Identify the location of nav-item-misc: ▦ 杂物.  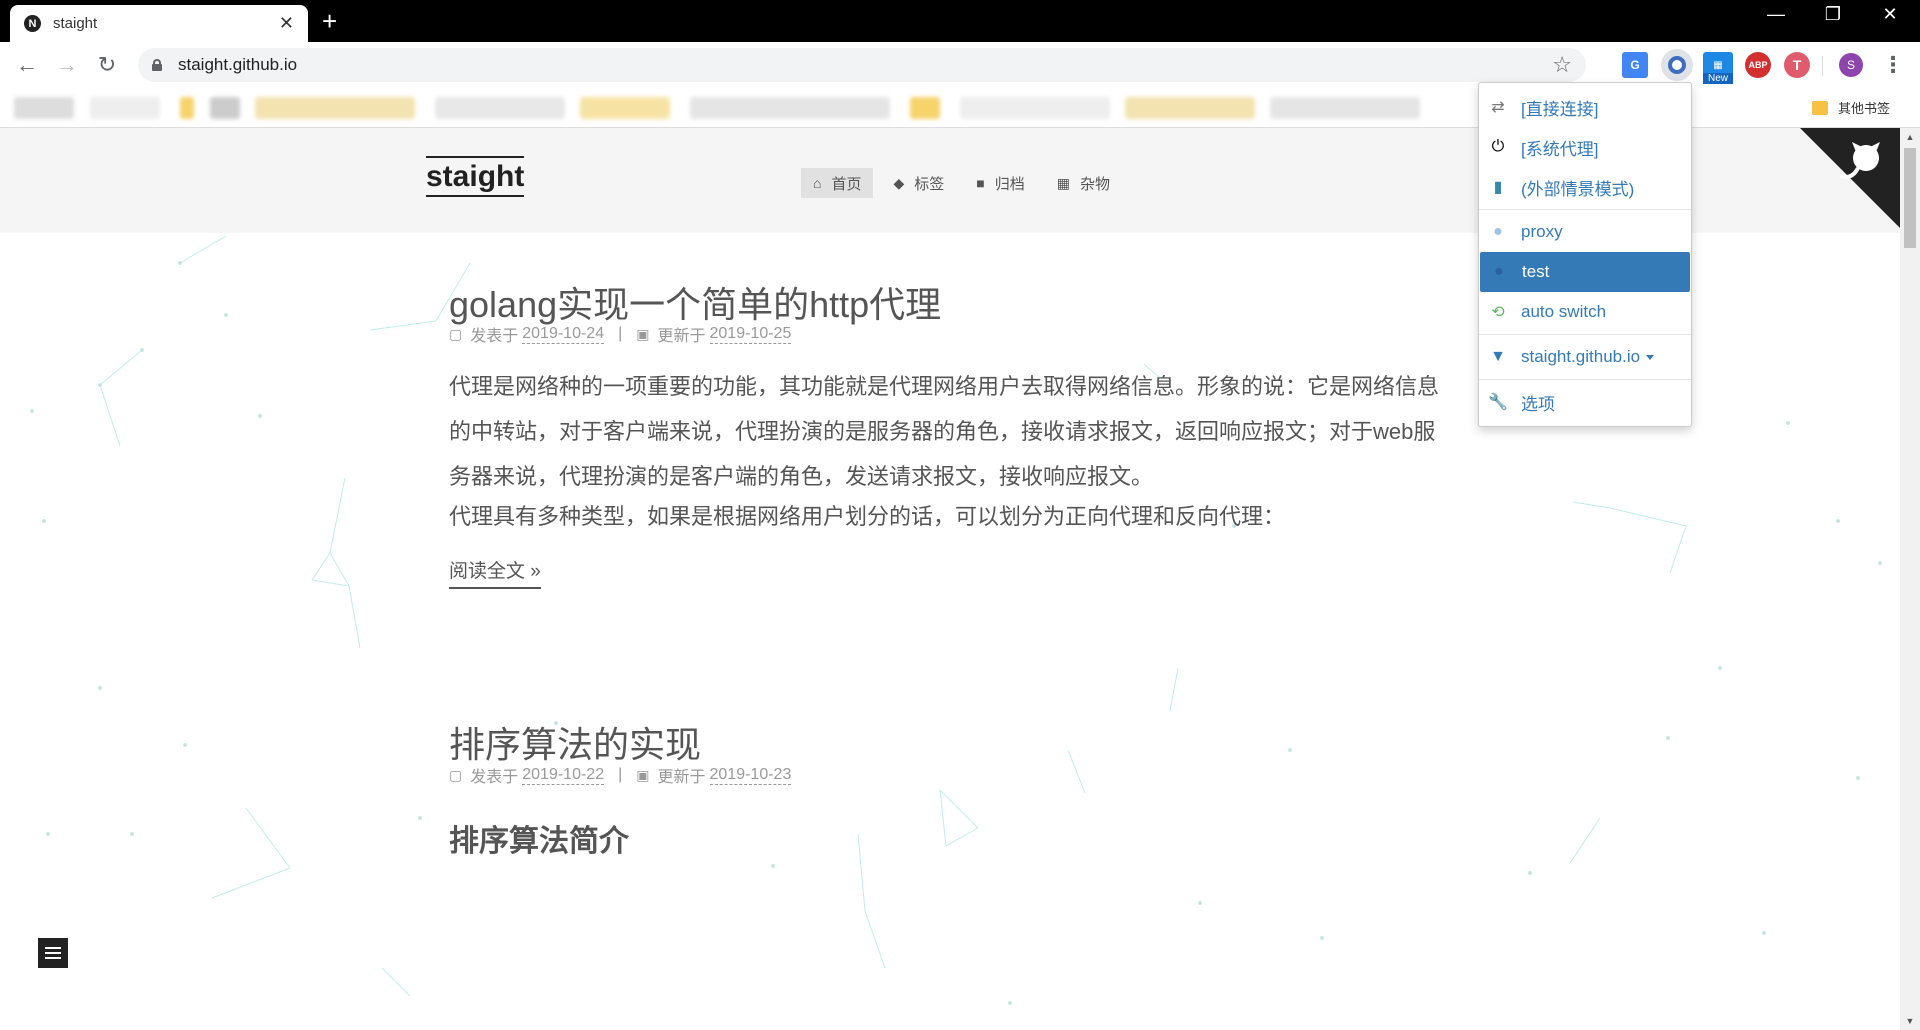
(1083, 183).